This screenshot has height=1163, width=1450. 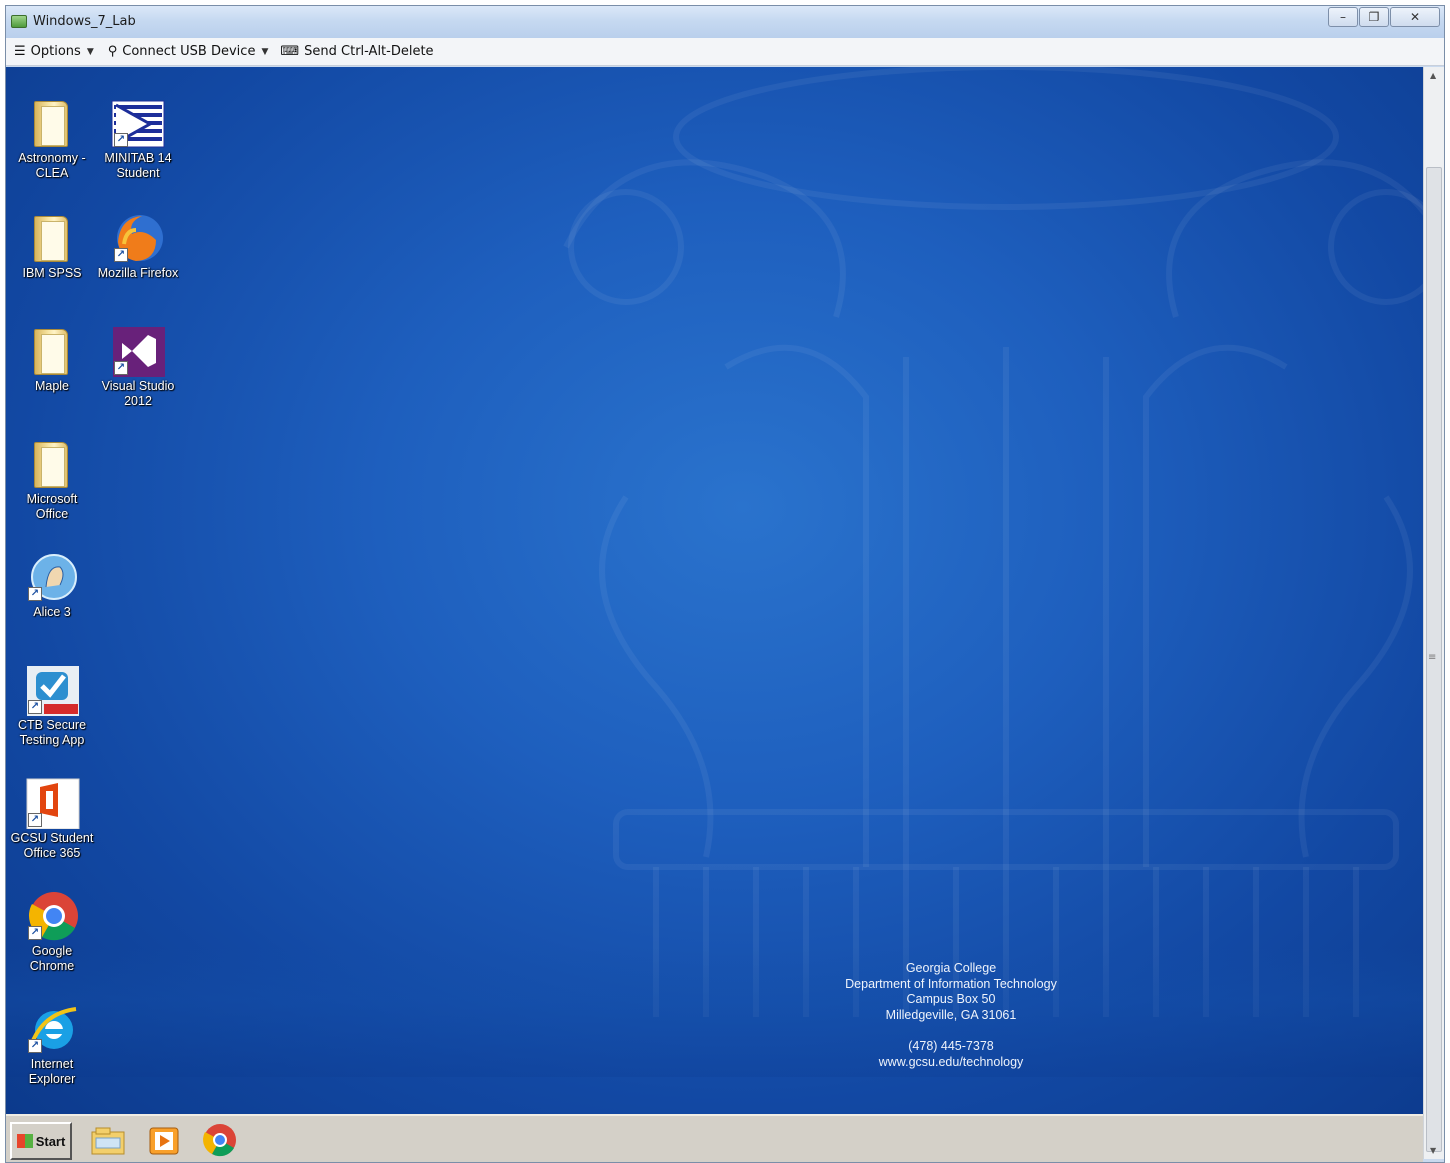 I want to click on icon-label: MINITAB 14 Student, so click(x=138, y=165).